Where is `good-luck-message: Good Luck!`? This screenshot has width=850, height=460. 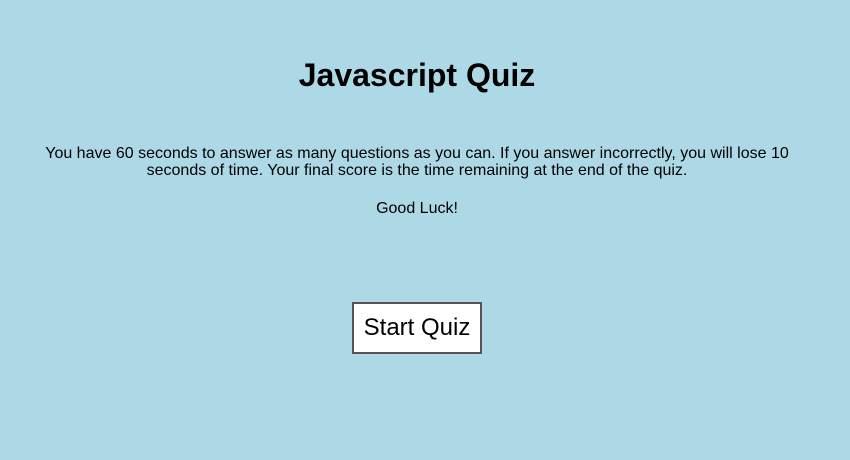 good-luck-message: Good Luck! is located at coordinates (417, 208).